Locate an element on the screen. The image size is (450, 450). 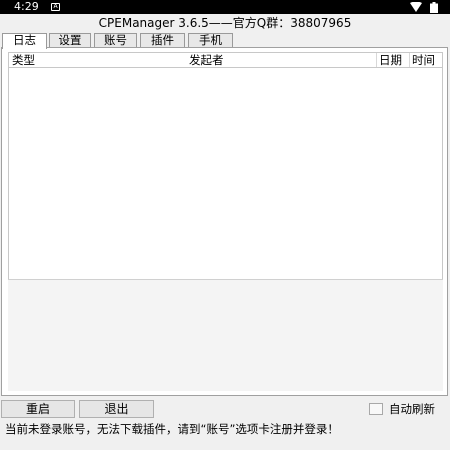
wifi-icon is located at coordinates (416, 7).